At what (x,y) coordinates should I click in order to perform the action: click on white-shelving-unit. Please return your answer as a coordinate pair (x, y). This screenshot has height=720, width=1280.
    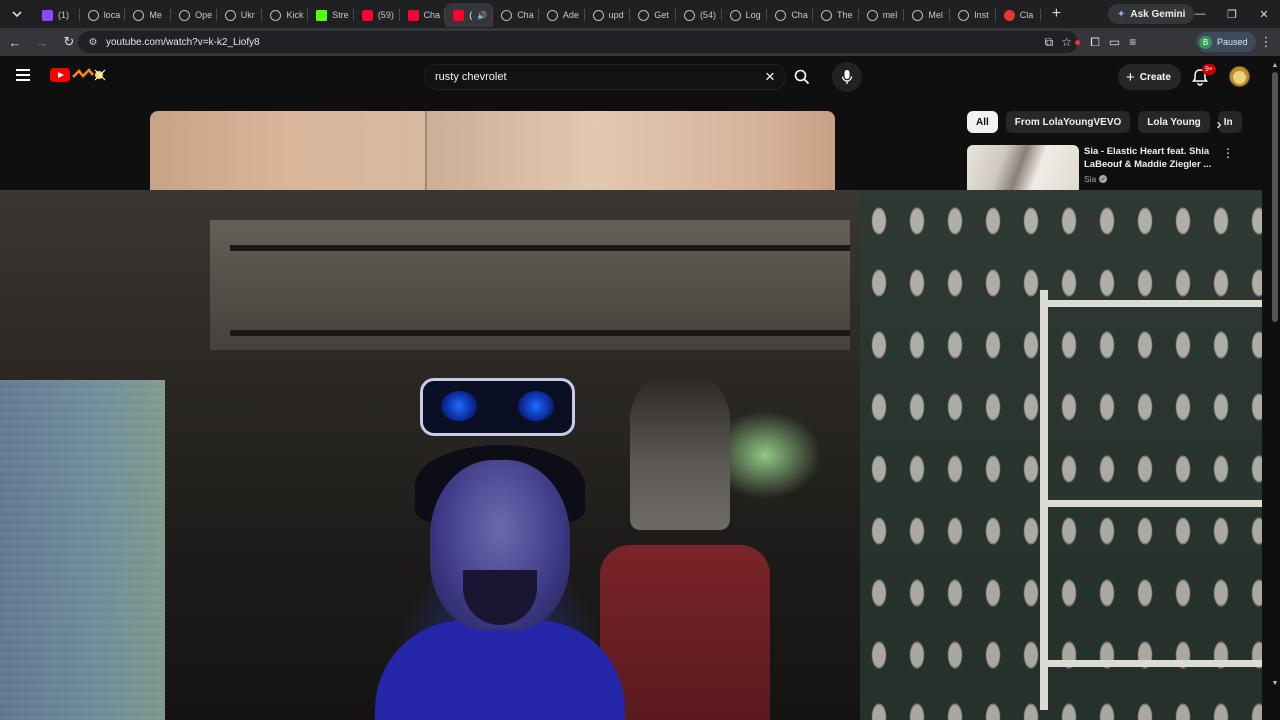
    Looking at the image, I should click on (1151, 500).